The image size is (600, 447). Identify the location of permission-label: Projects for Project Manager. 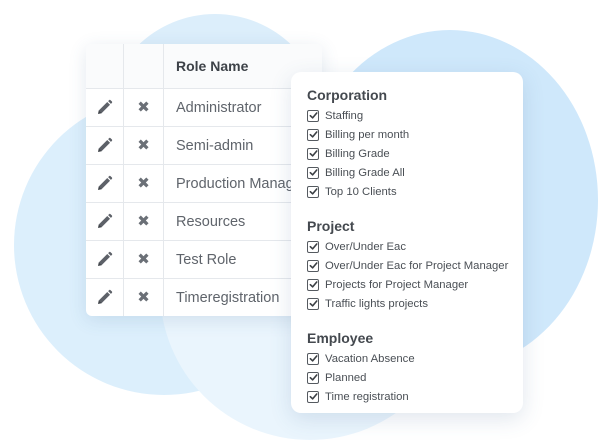
(397, 284).